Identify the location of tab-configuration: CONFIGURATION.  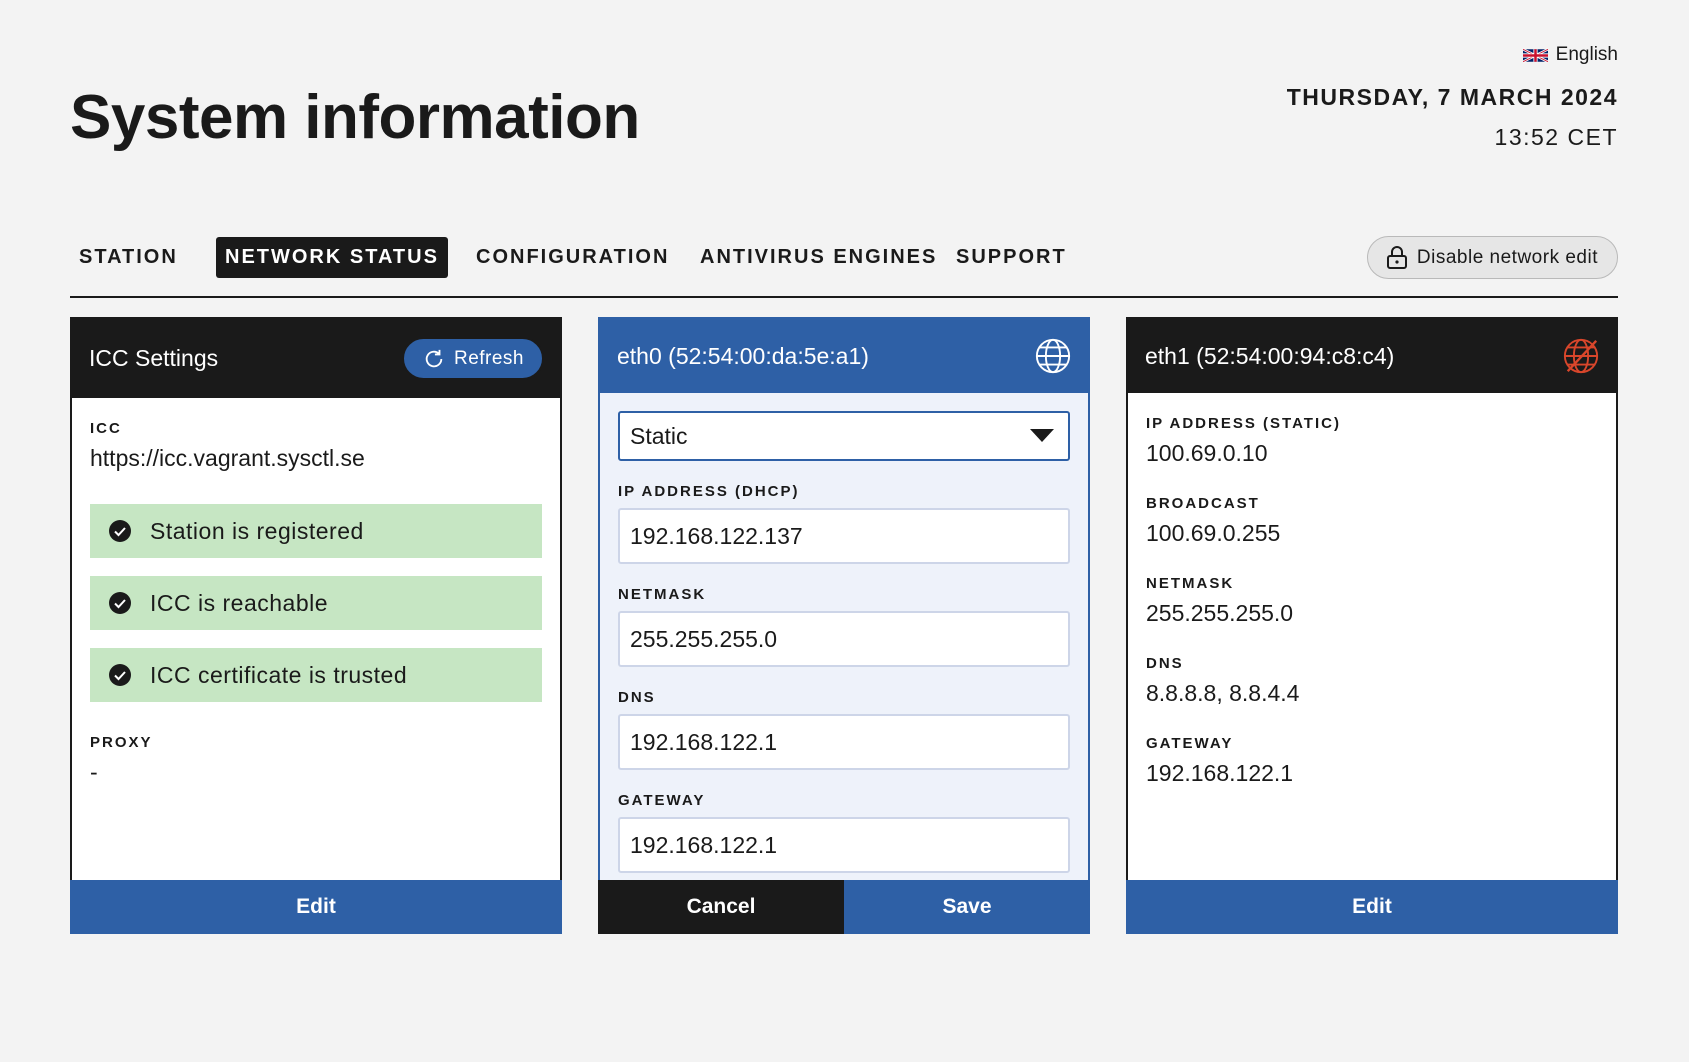
(572, 257).